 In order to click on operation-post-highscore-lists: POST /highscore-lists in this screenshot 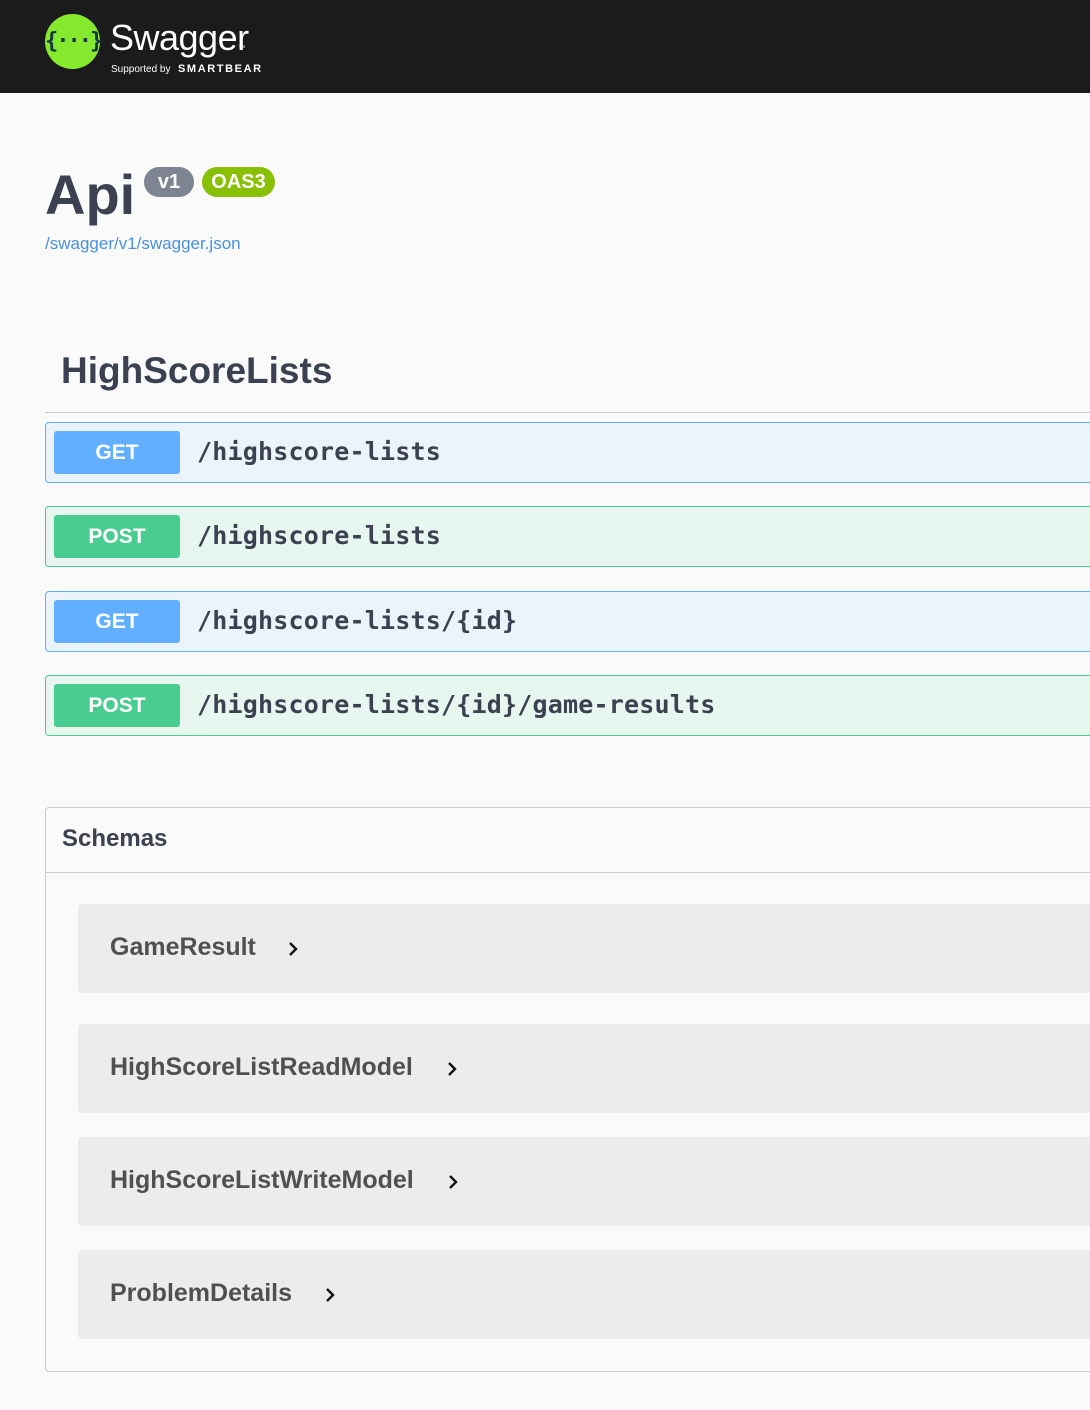, I will do `click(567, 536)`.